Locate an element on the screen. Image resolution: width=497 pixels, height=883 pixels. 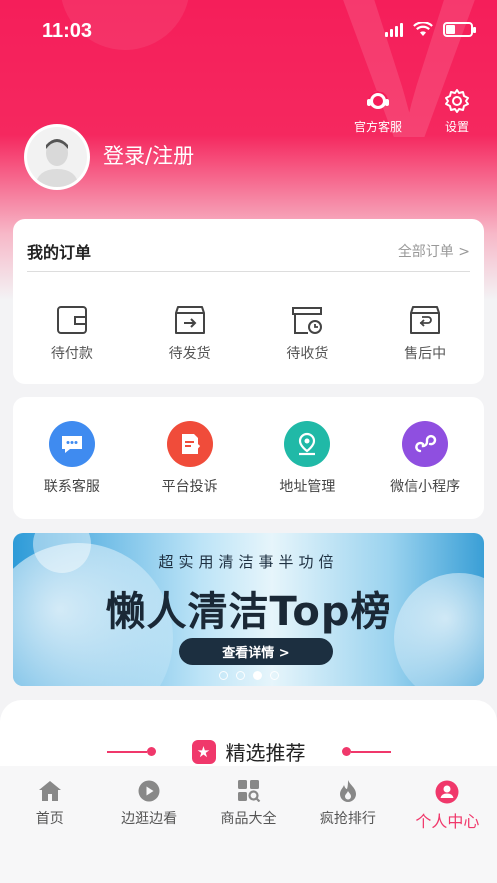
status-time: 11:03 is located at coordinates (67, 31).